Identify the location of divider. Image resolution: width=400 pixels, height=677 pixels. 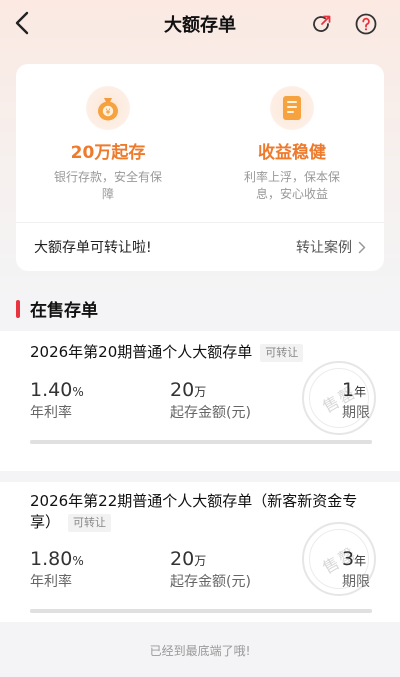
(200, 222).